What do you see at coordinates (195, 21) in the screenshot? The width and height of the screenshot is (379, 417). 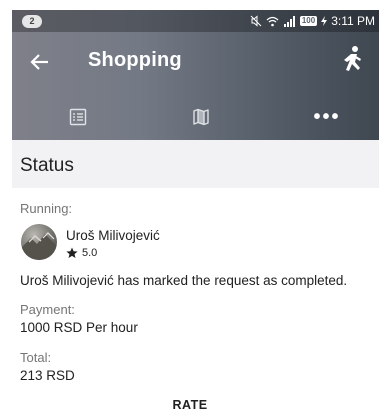 I see `status-bar: 2 100 3:11 PM` at bounding box center [195, 21].